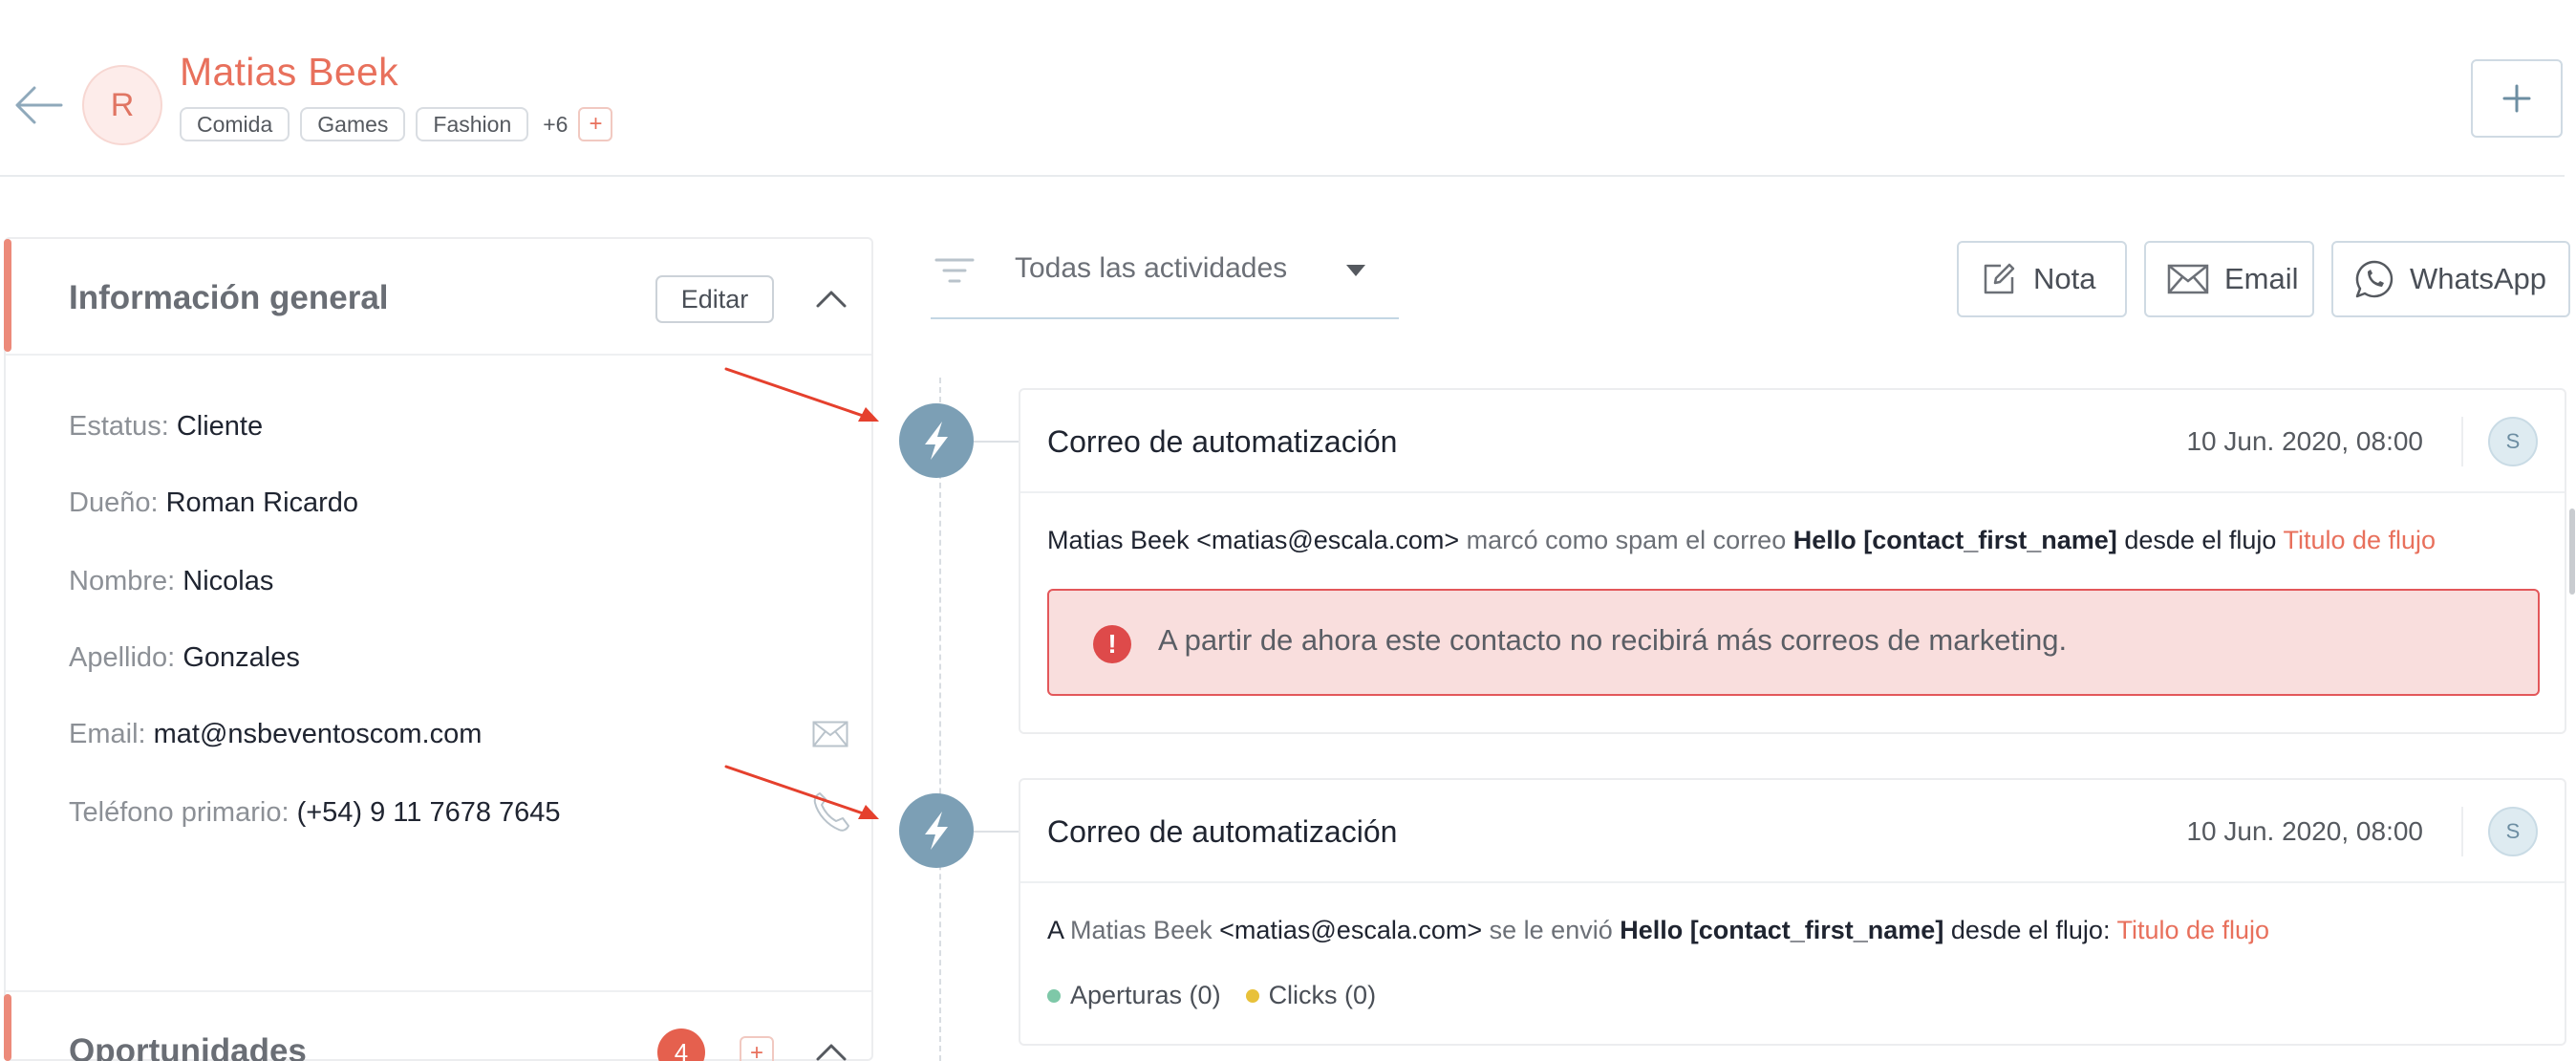 This screenshot has height=1061, width=2576. Describe the element at coordinates (1112, 644) in the screenshot. I see `exclamation-icon: !` at that location.